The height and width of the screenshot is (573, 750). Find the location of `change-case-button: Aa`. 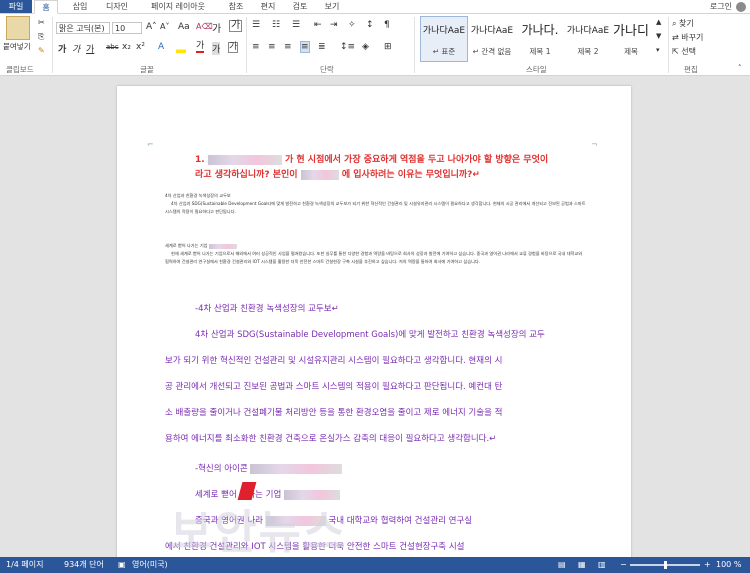

change-case-button: Aa is located at coordinates (184, 27).